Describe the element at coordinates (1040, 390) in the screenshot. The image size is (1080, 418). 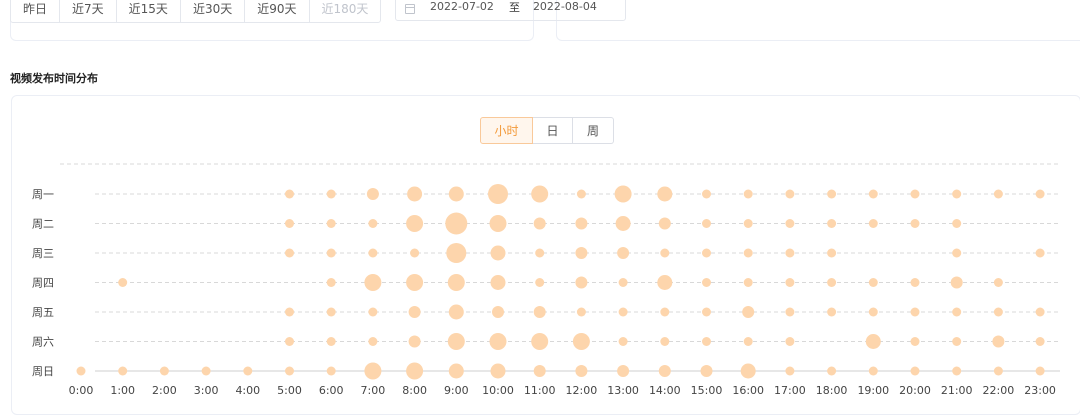
I see `x-tick-label: 23:00` at that location.